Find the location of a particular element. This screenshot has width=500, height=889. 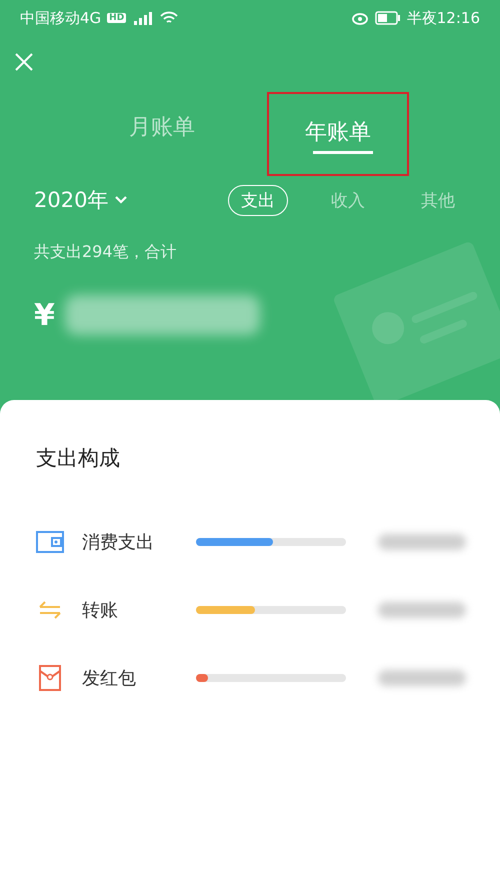

network-badge: HD is located at coordinates (116, 18).